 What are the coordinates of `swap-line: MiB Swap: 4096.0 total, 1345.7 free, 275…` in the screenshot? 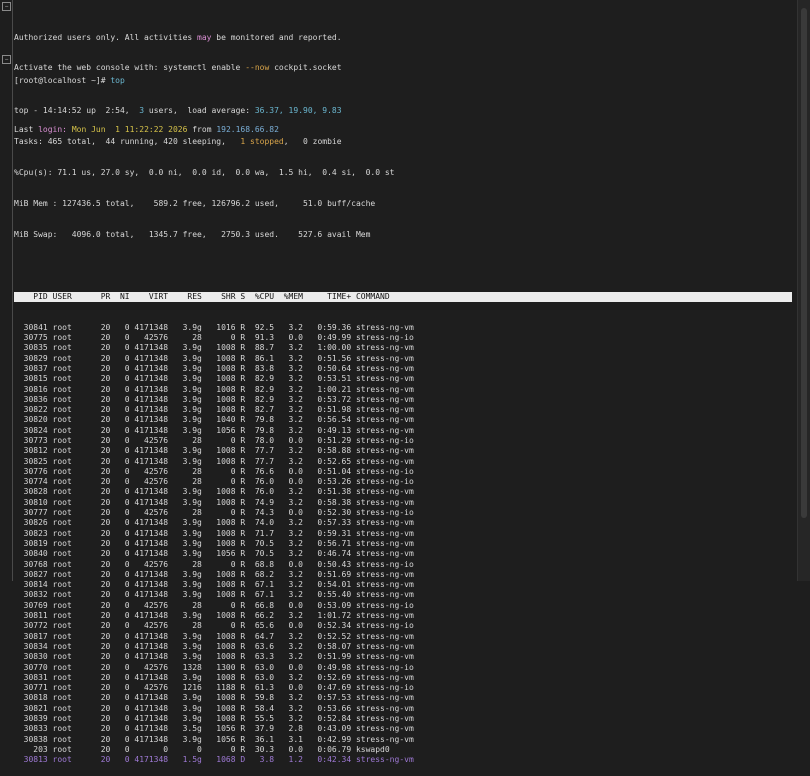 It's located at (192, 235).